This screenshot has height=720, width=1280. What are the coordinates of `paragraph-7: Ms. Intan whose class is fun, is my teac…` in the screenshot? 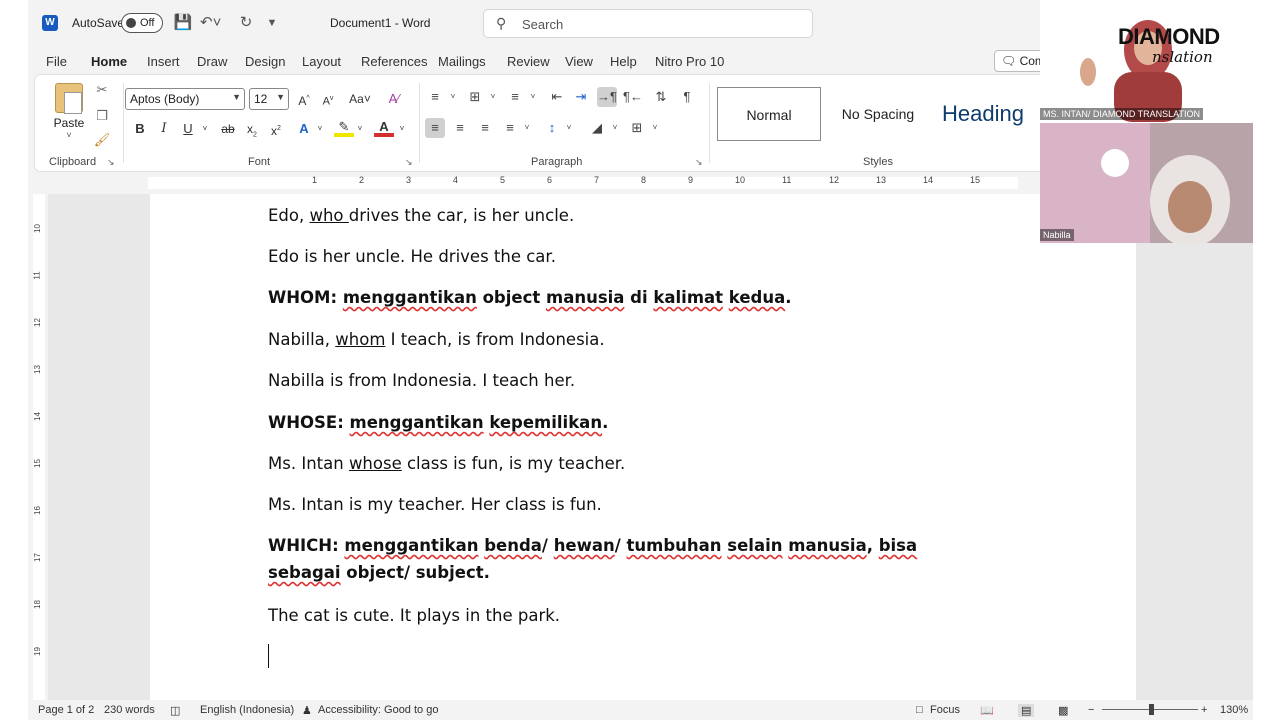 It's located at (446, 463).